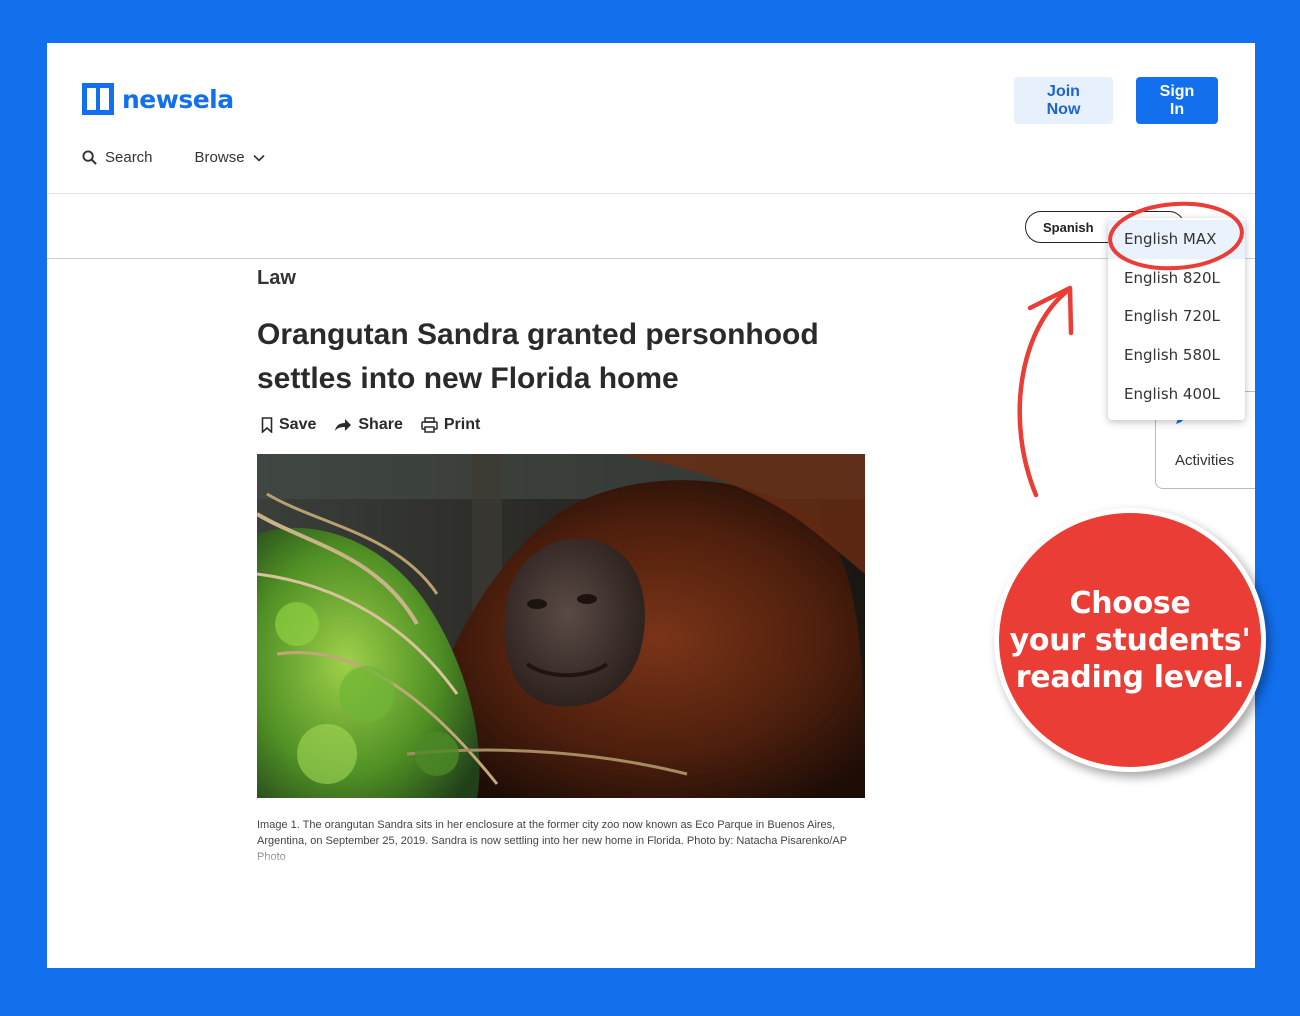 The image size is (1300, 1016). Describe the element at coordinates (651, 258) in the screenshot. I see `toolbar-divider` at that location.